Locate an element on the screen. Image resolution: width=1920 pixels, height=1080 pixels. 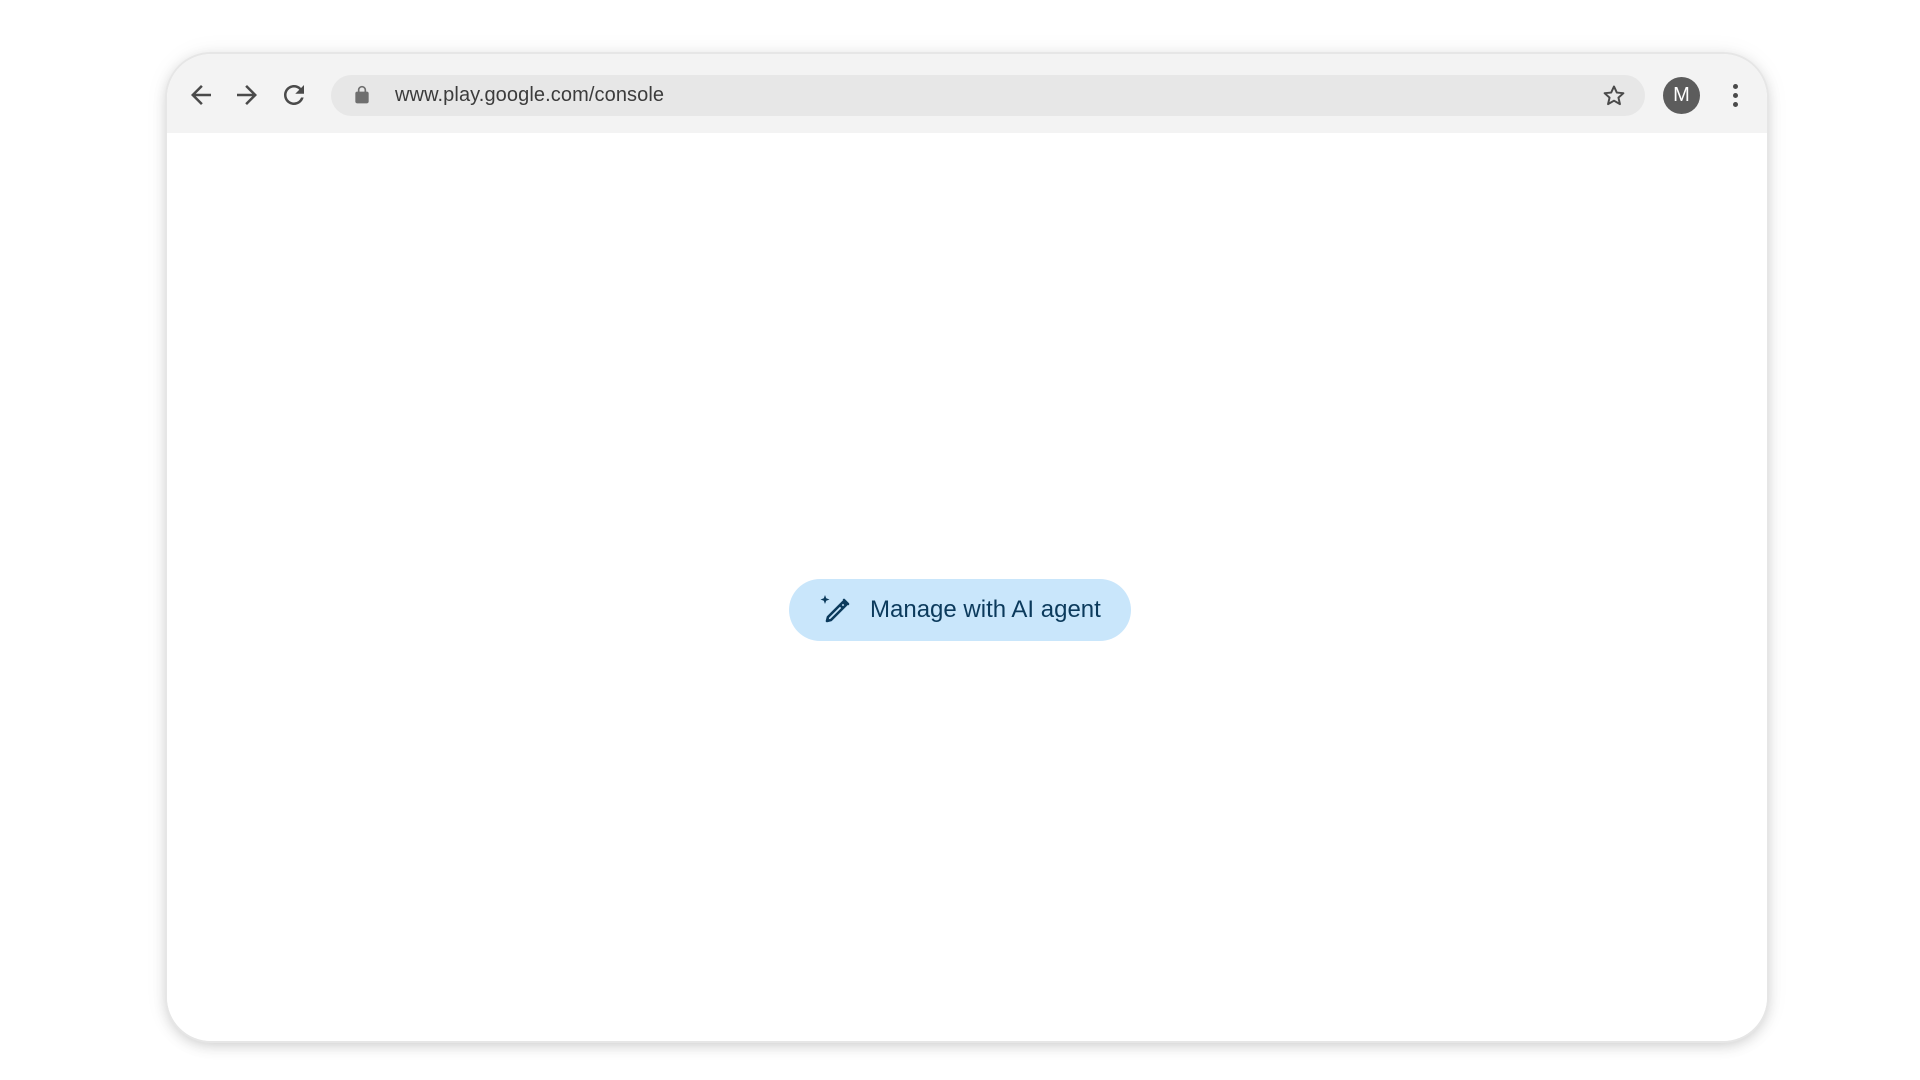
arrow-back-icon is located at coordinates (201, 95).